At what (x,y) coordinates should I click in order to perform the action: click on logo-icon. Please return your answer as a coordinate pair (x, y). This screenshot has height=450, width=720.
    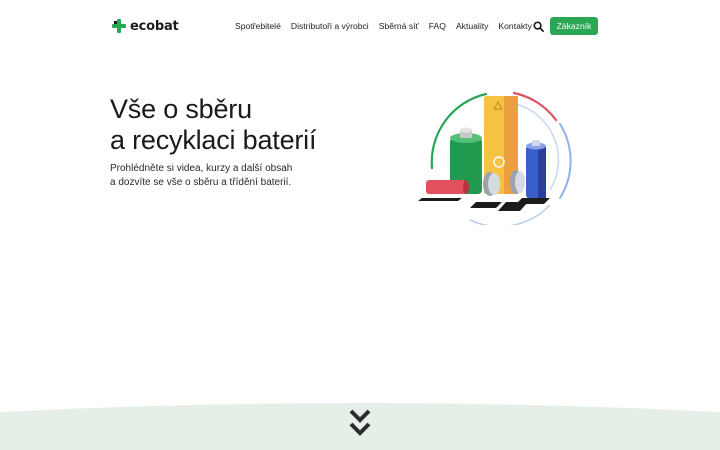
    Looking at the image, I should click on (119, 26).